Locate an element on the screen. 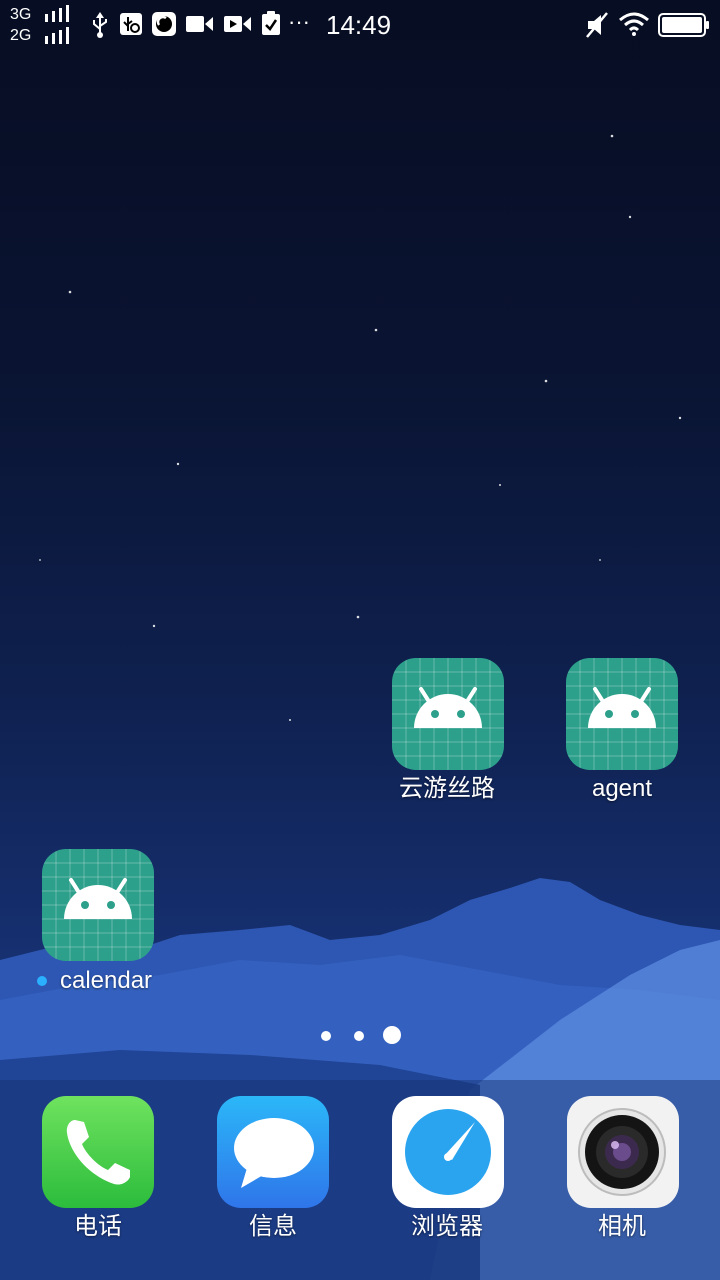 Image resolution: width=720 pixels, height=1280 pixels. signal-group: 3G 2G is located at coordinates (41, 25).